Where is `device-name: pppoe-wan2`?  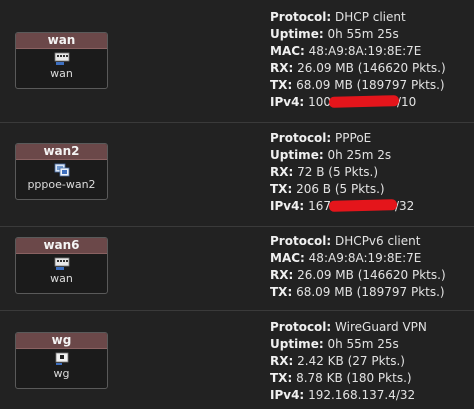 device-name: pppoe-wan2 is located at coordinates (61, 184).